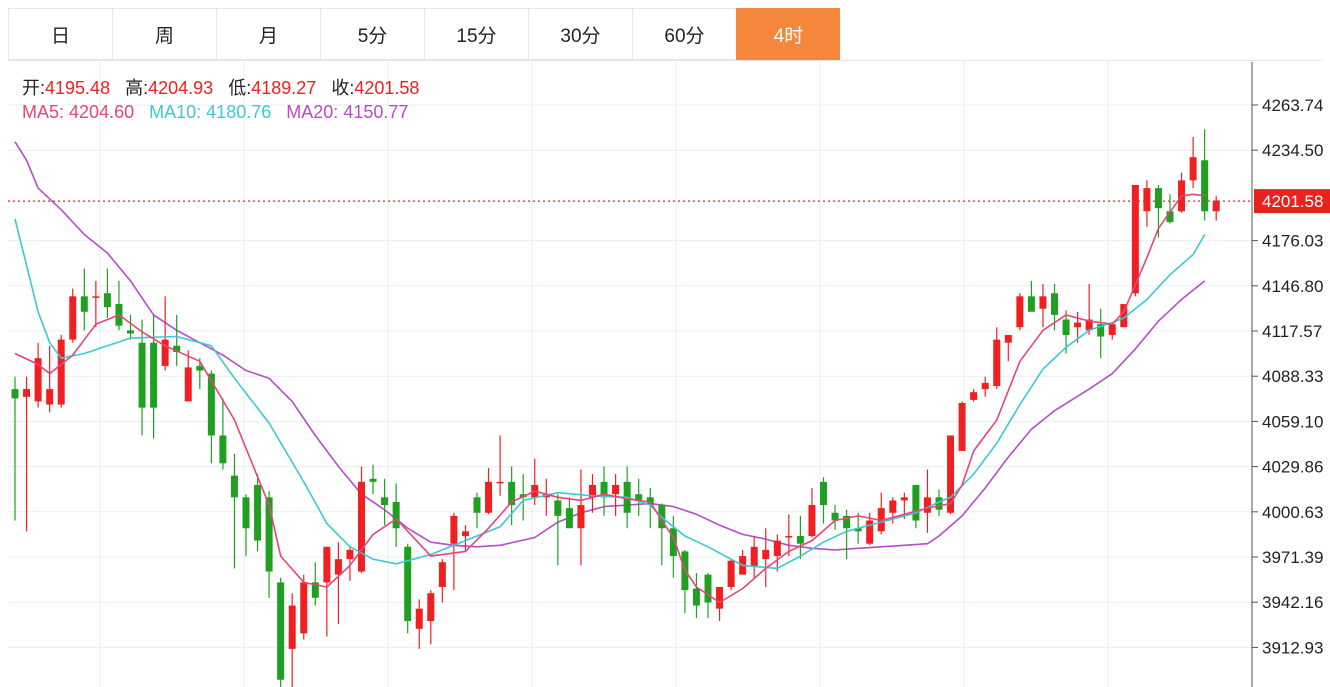 Image resolution: width=1330 pixels, height=687 pixels. I want to click on y-tick-label: 4088.33, so click(1292, 376).